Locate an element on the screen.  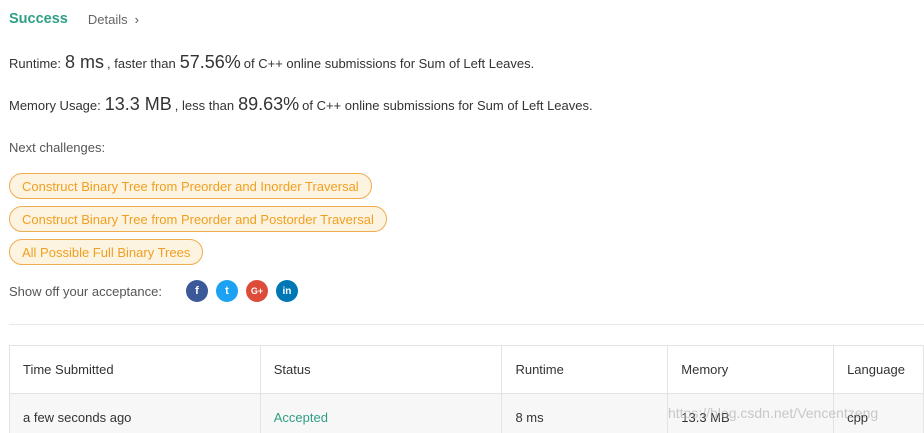
challenge-tag-3: All Possible Full Binary Trees is located at coordinates (106, 252).